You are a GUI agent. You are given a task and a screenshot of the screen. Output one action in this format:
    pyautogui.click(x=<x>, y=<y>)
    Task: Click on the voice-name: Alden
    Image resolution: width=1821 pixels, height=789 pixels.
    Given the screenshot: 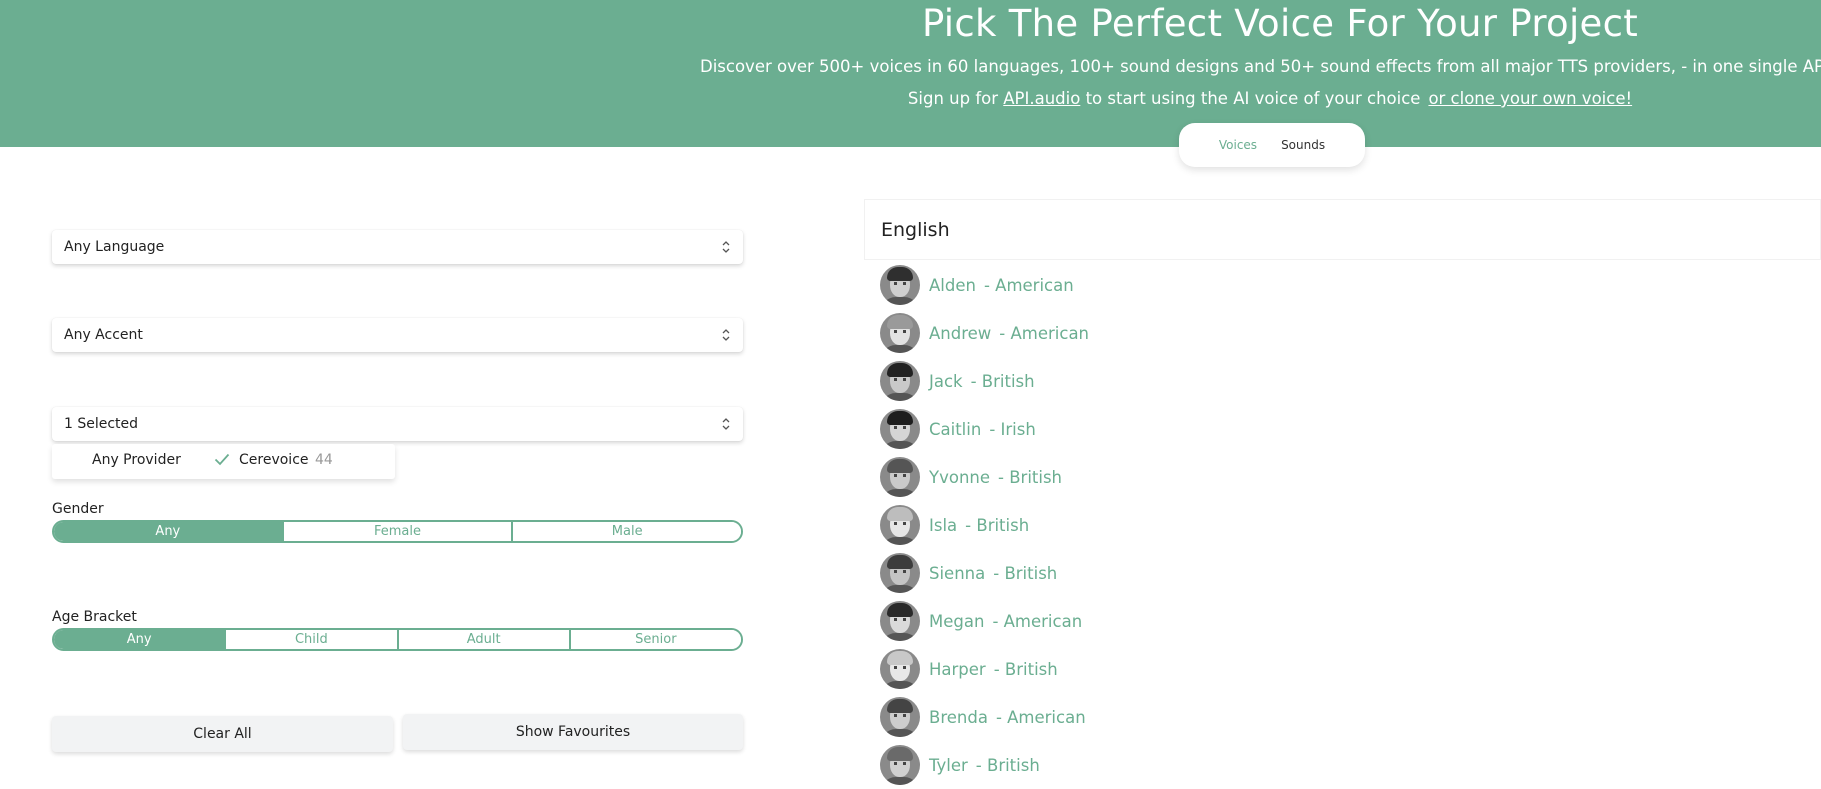 What is the action you would take?
    pyautogui.click(x=952, y=285)
    